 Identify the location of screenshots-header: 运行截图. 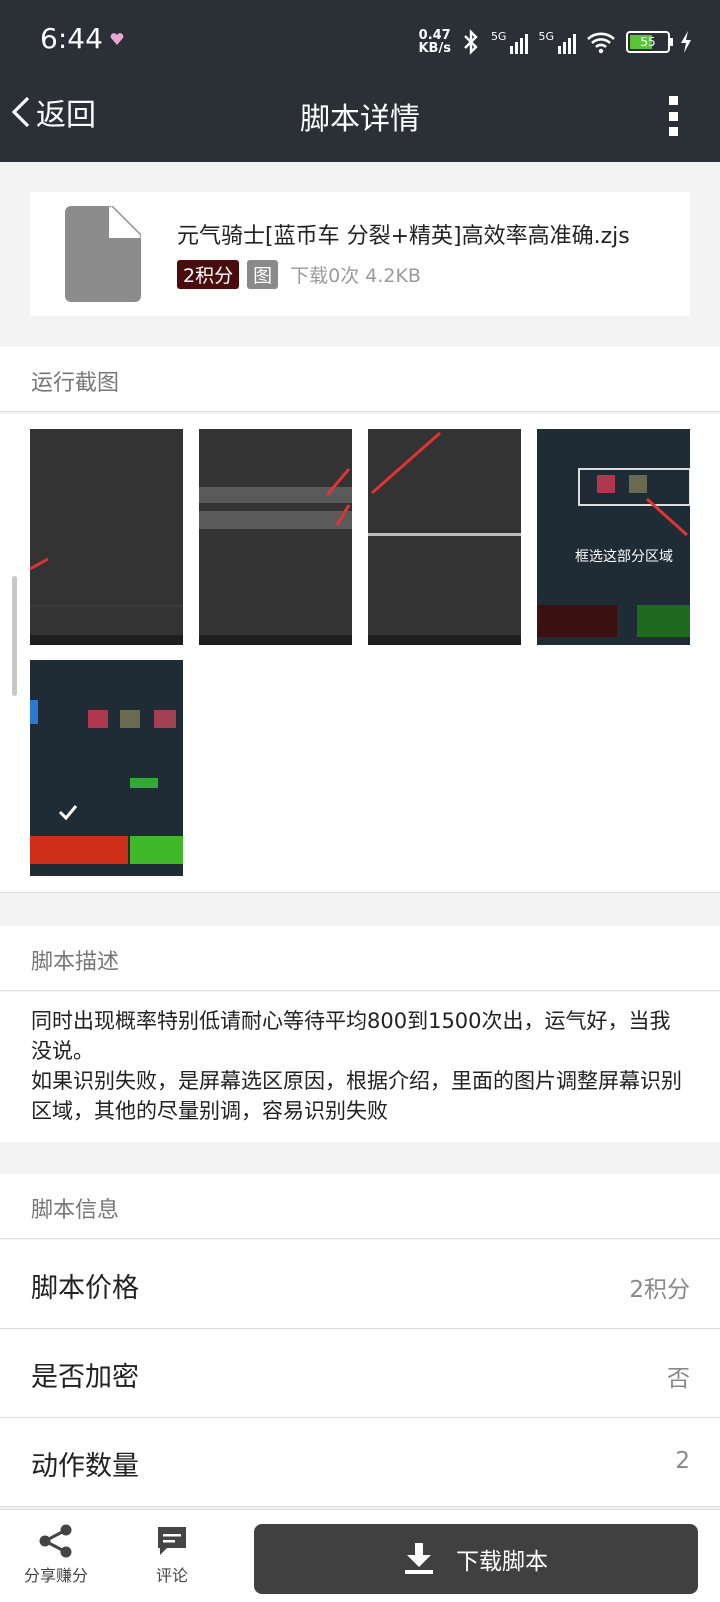
(360, 379).